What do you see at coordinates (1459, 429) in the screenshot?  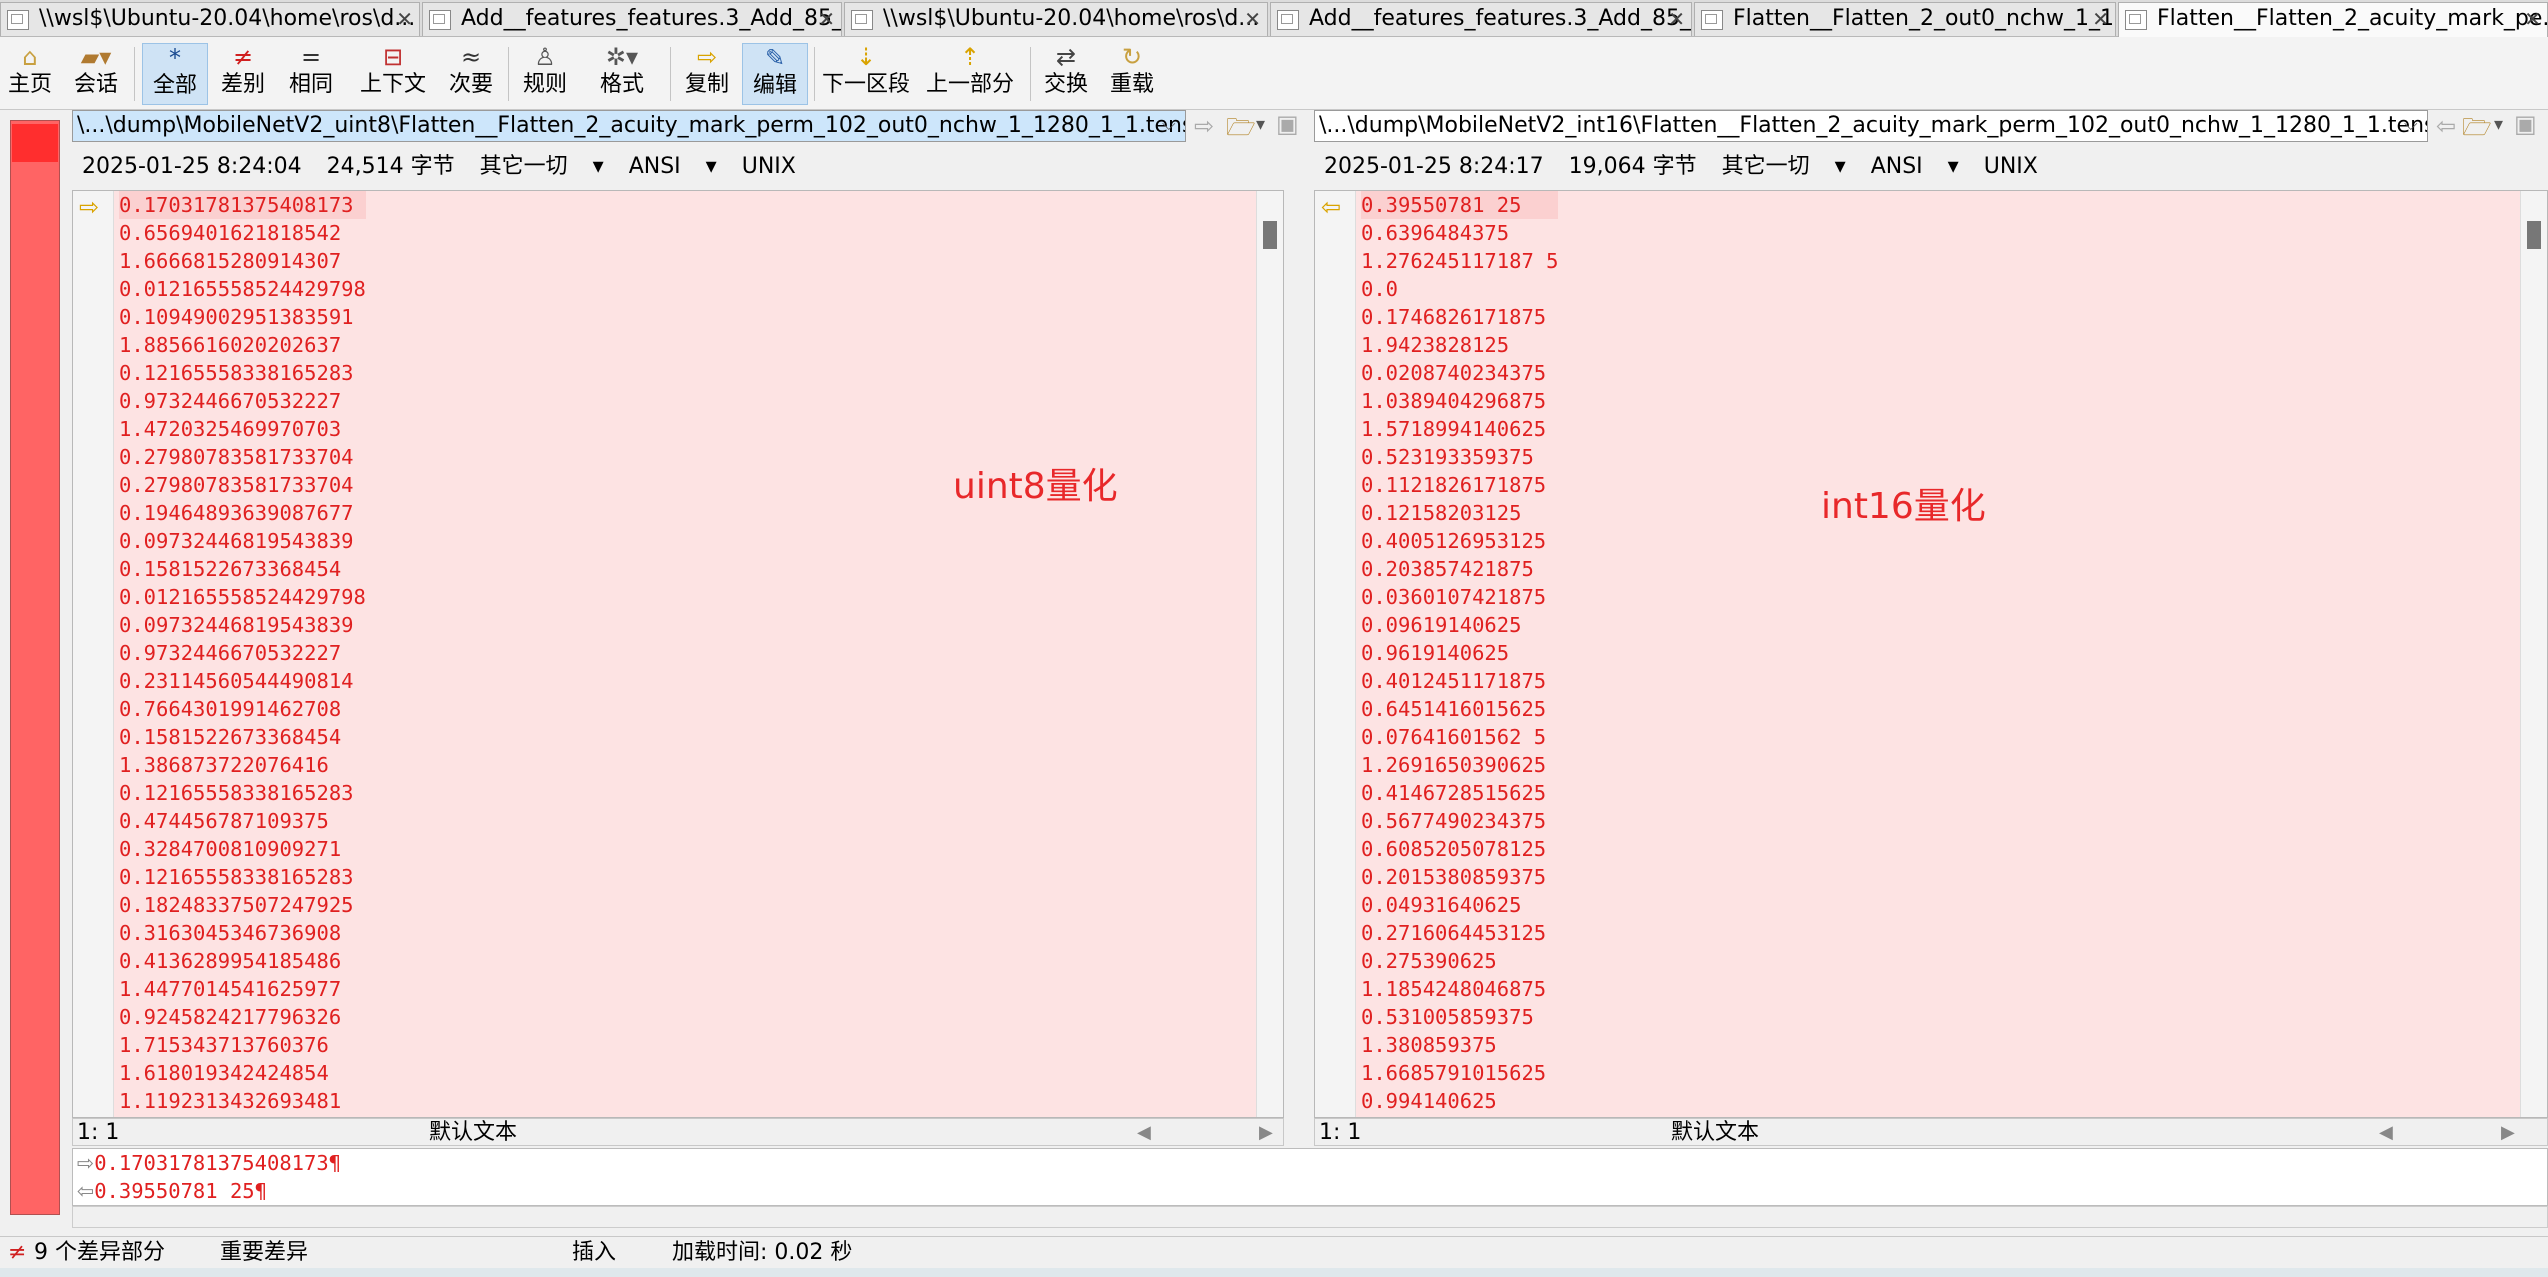 I see `text-line: 1.5718994140625` at bounding box center [1459, 429].